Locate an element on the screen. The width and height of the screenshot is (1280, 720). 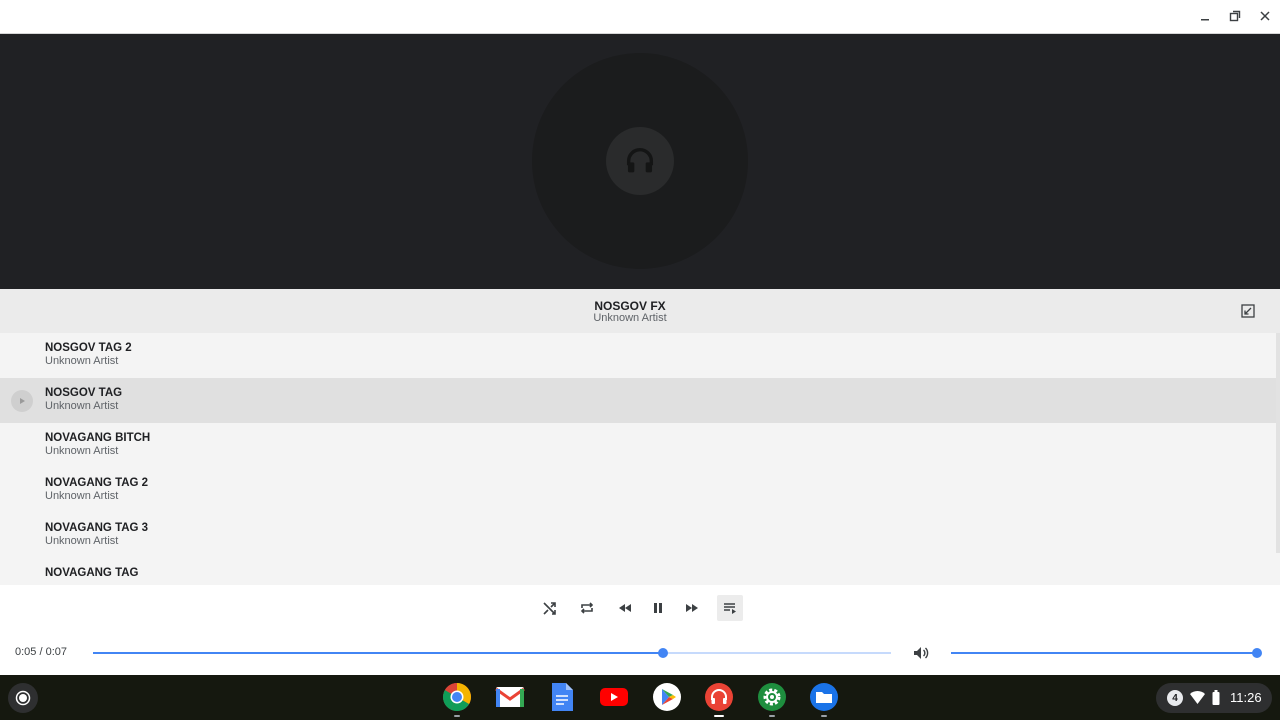
window-titlebar is located at coordinates (640, 17).